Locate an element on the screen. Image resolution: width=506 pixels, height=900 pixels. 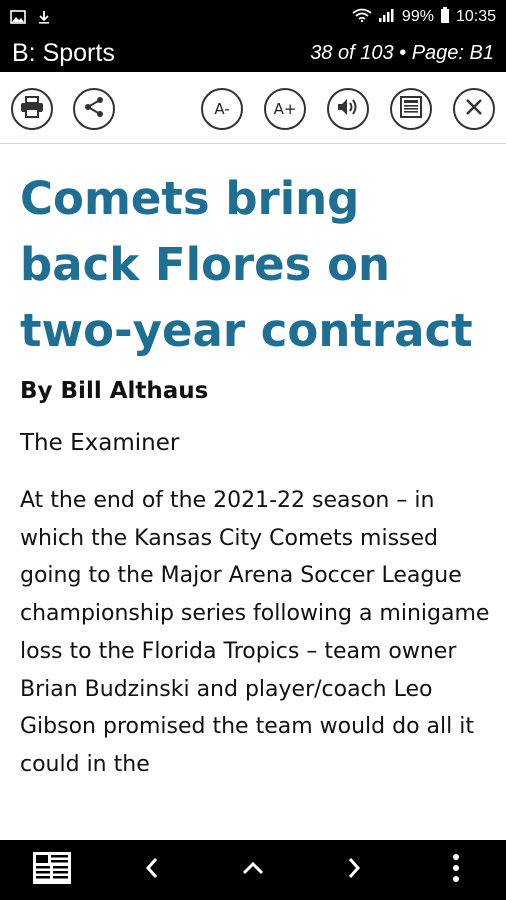
wifi-icon is located at coordinates (362, 17).